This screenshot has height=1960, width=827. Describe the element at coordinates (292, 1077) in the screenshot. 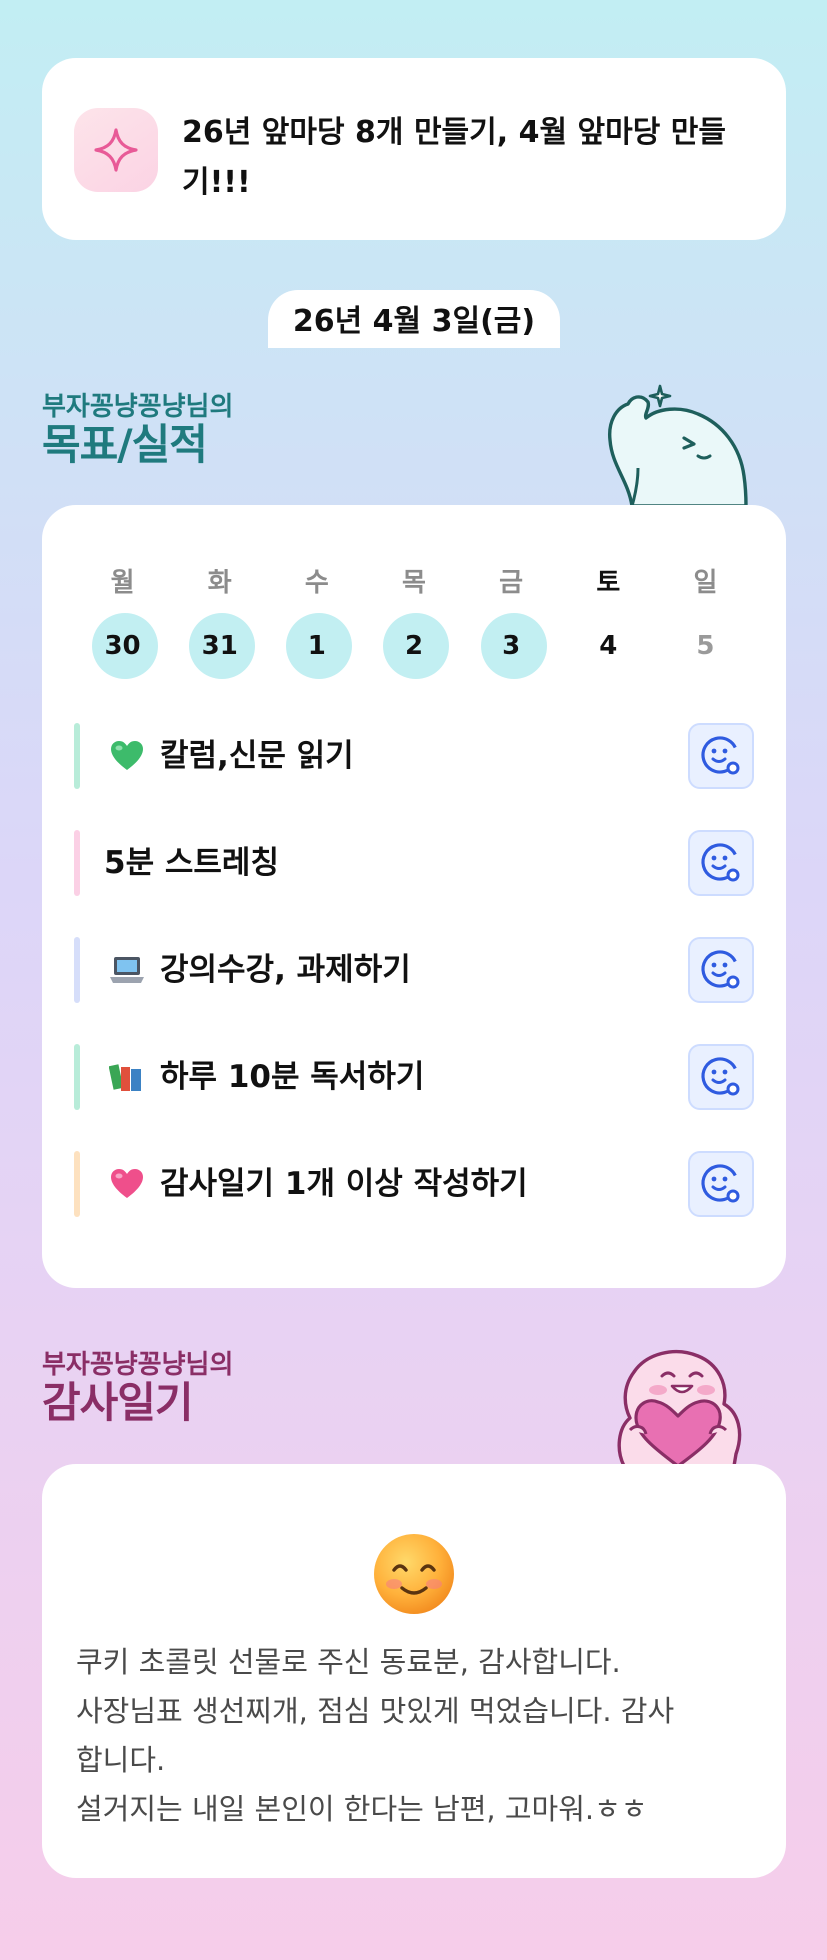

I see `task-label: 하루 10분 독서하기` at that location.